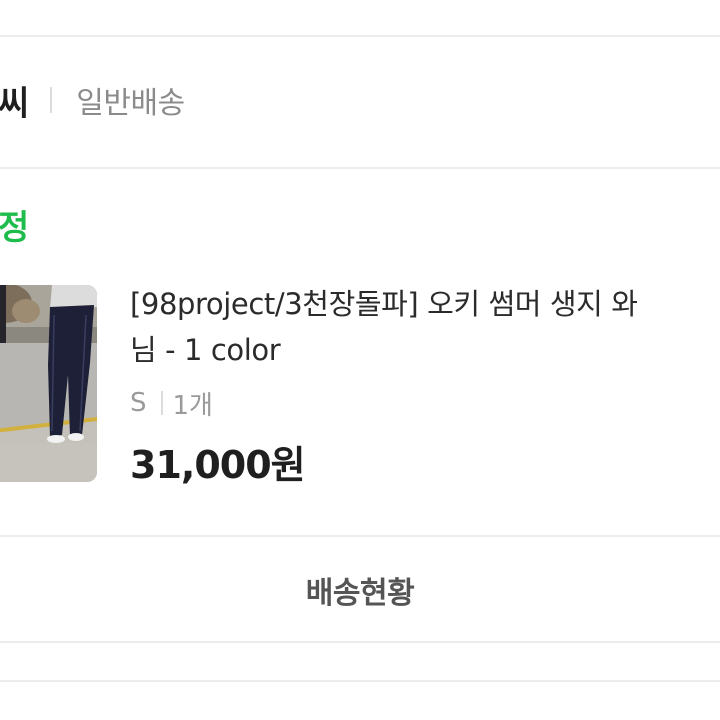  What do you see at coordinates (218, 465) in the screenshot?
I see `product-price: 31,000원` at bounding box center [218, 465].